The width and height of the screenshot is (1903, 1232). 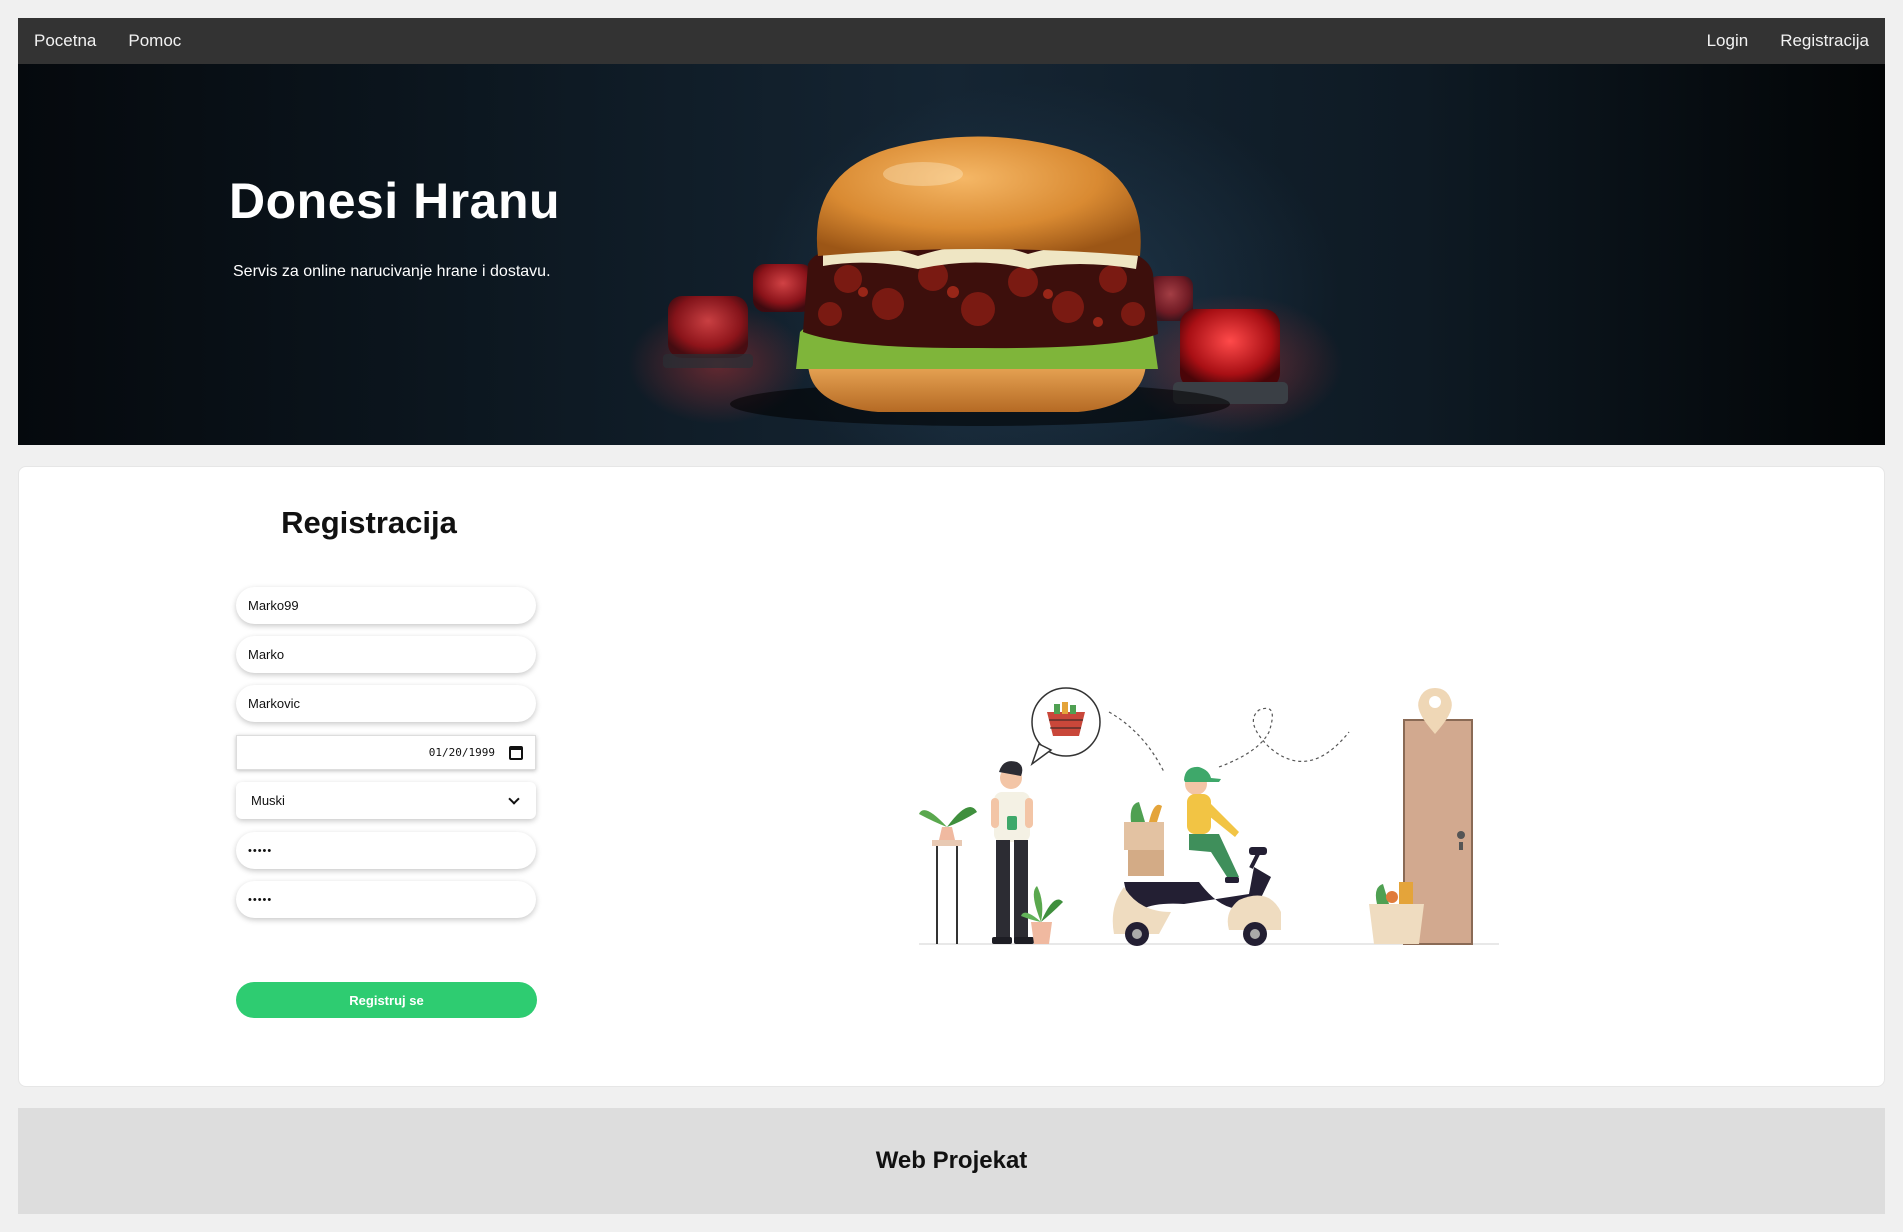 I want to click on username-input: Marko99, so click(x=386, y=605).